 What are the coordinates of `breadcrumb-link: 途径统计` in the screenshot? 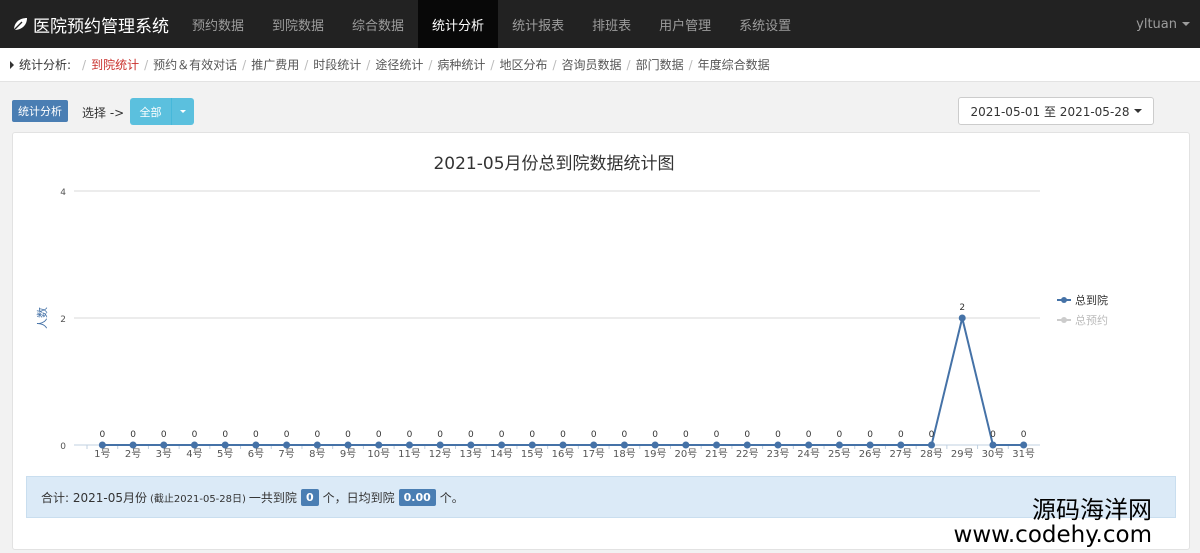 It's located at (399, 64).